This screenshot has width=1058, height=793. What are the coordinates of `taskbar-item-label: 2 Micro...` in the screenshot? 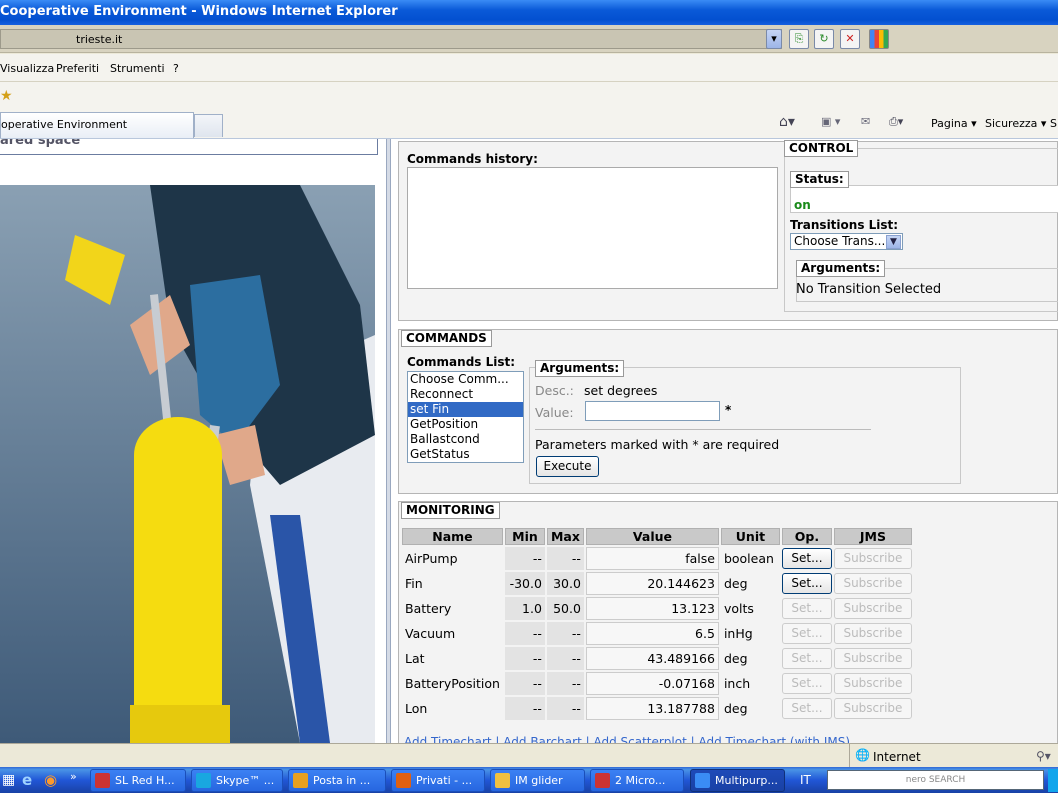 It's located at (640, 780).